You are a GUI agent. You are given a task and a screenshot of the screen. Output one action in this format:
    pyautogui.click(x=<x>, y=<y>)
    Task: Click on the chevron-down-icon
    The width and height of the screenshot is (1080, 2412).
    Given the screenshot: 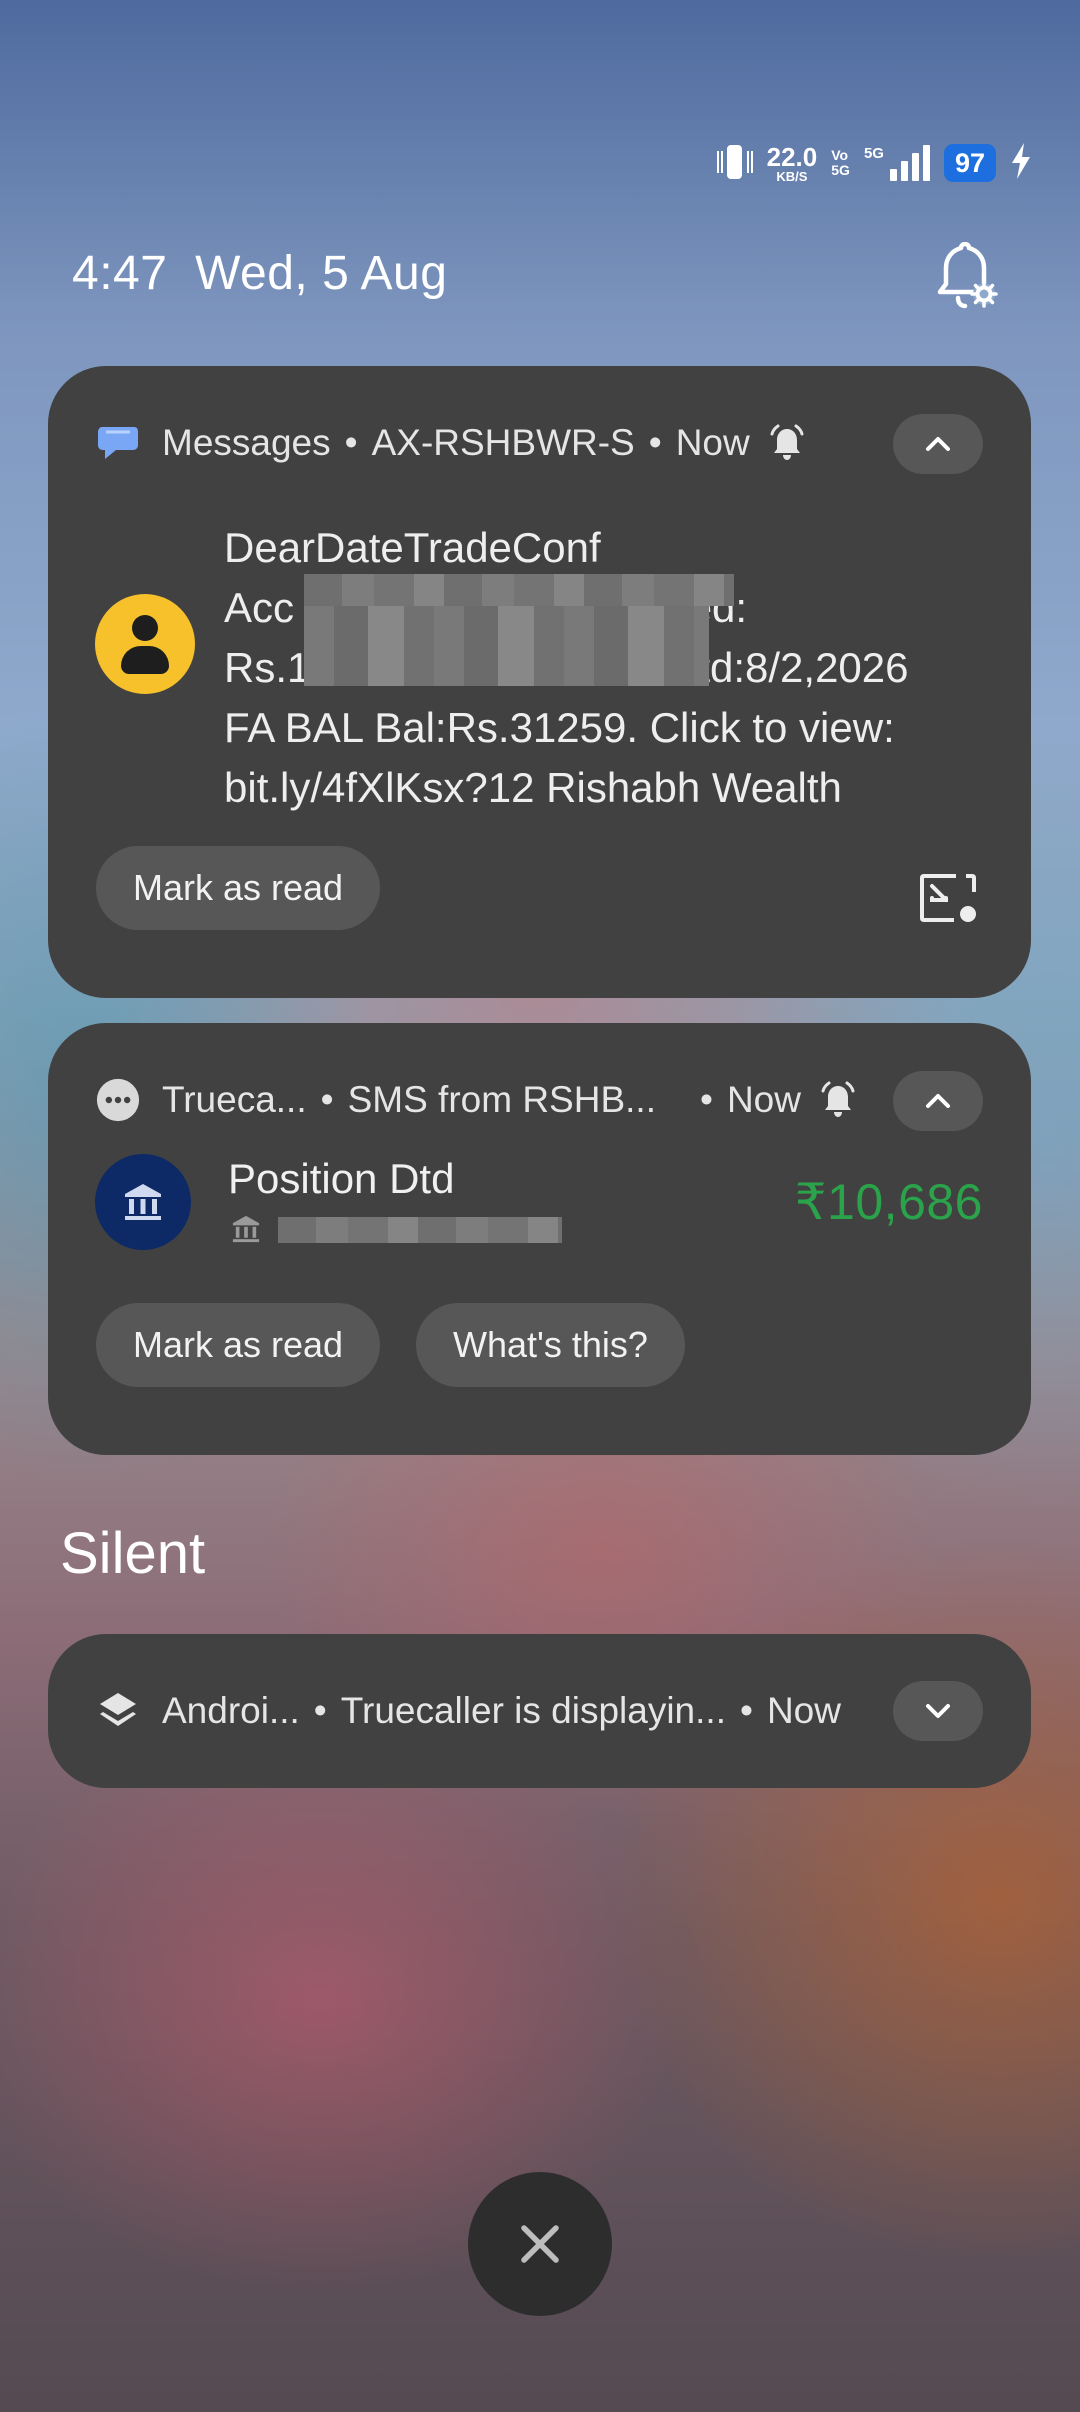 What is the action you would take?
    pyautogui.click(x=938, y=1711)
    